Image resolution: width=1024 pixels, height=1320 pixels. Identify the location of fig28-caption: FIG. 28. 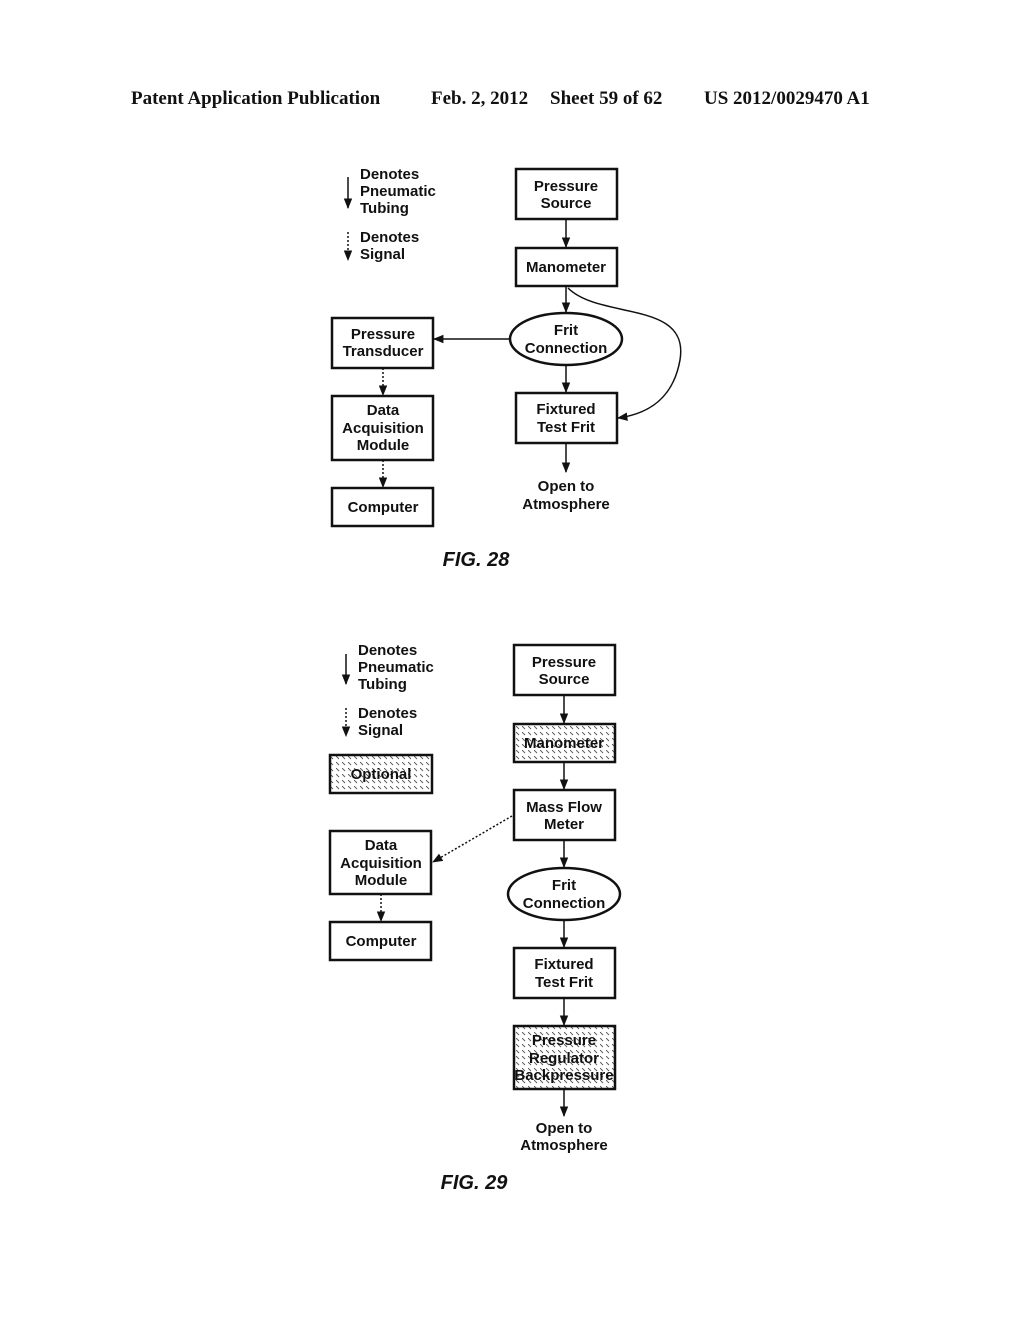
(477, 560).